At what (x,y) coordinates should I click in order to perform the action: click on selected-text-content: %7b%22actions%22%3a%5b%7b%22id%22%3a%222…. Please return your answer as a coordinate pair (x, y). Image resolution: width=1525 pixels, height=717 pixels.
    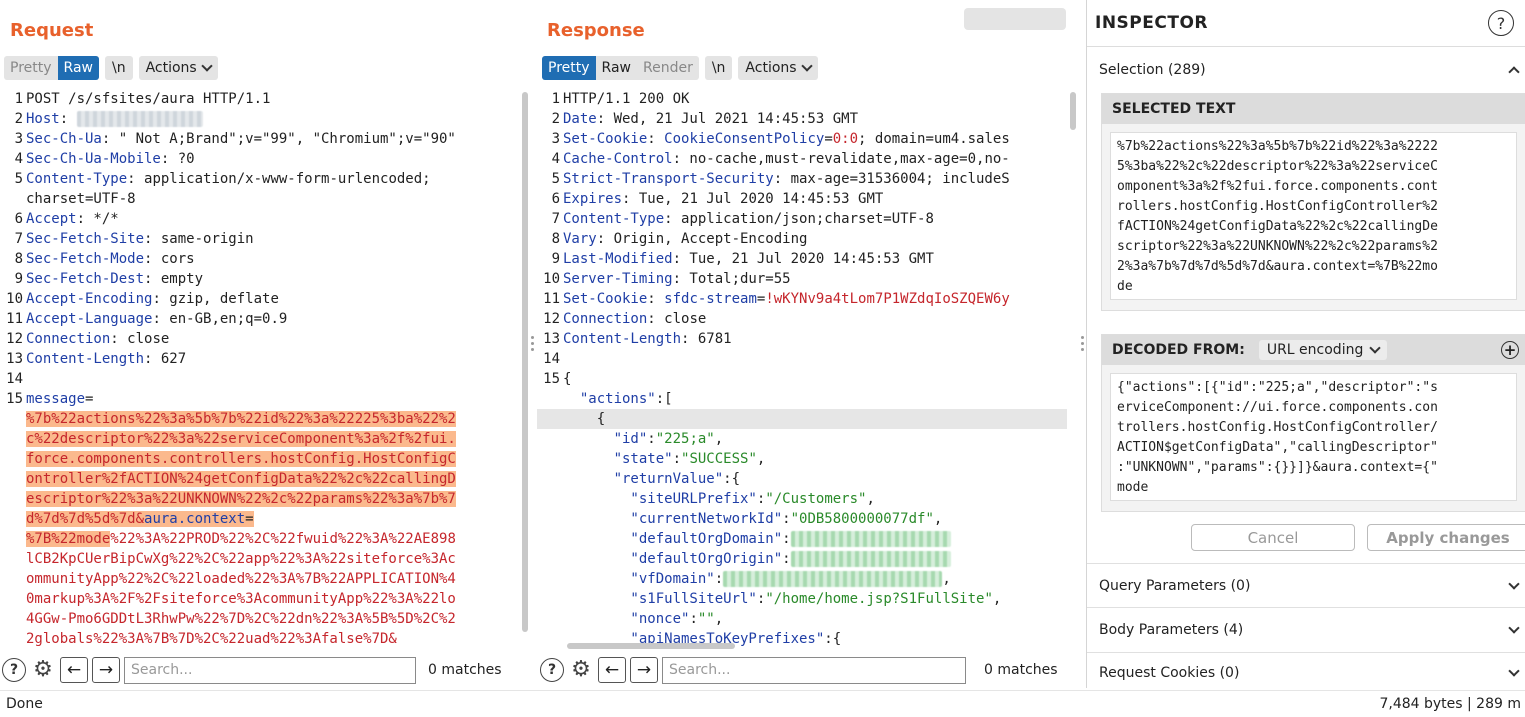
    Looking at the image, I should click on (1313, 216).